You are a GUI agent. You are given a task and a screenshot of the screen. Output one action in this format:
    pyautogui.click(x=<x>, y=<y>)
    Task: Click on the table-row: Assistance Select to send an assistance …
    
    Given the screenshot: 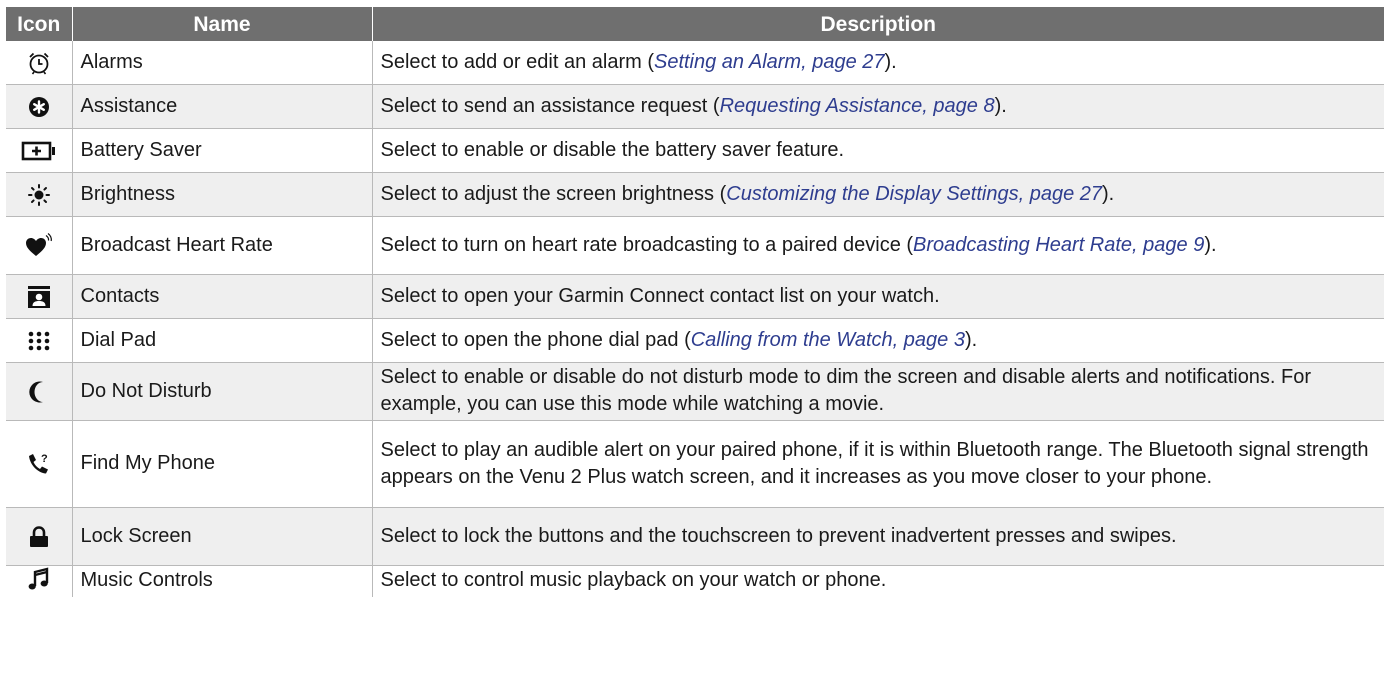 What is the action you would take?
    pyautogui.click(x=695, y=106)
    